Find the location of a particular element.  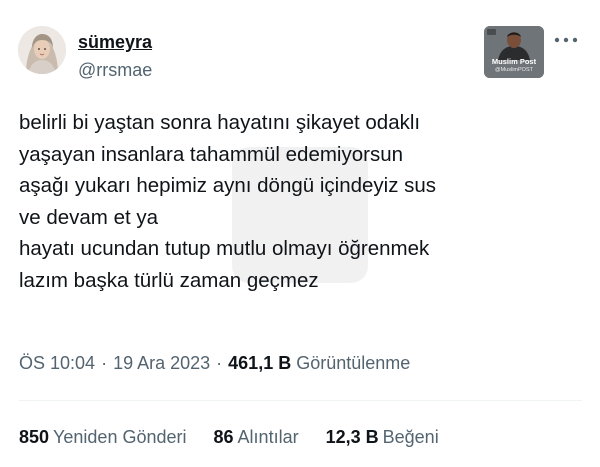

avatar is located at coordinates (42, 50).